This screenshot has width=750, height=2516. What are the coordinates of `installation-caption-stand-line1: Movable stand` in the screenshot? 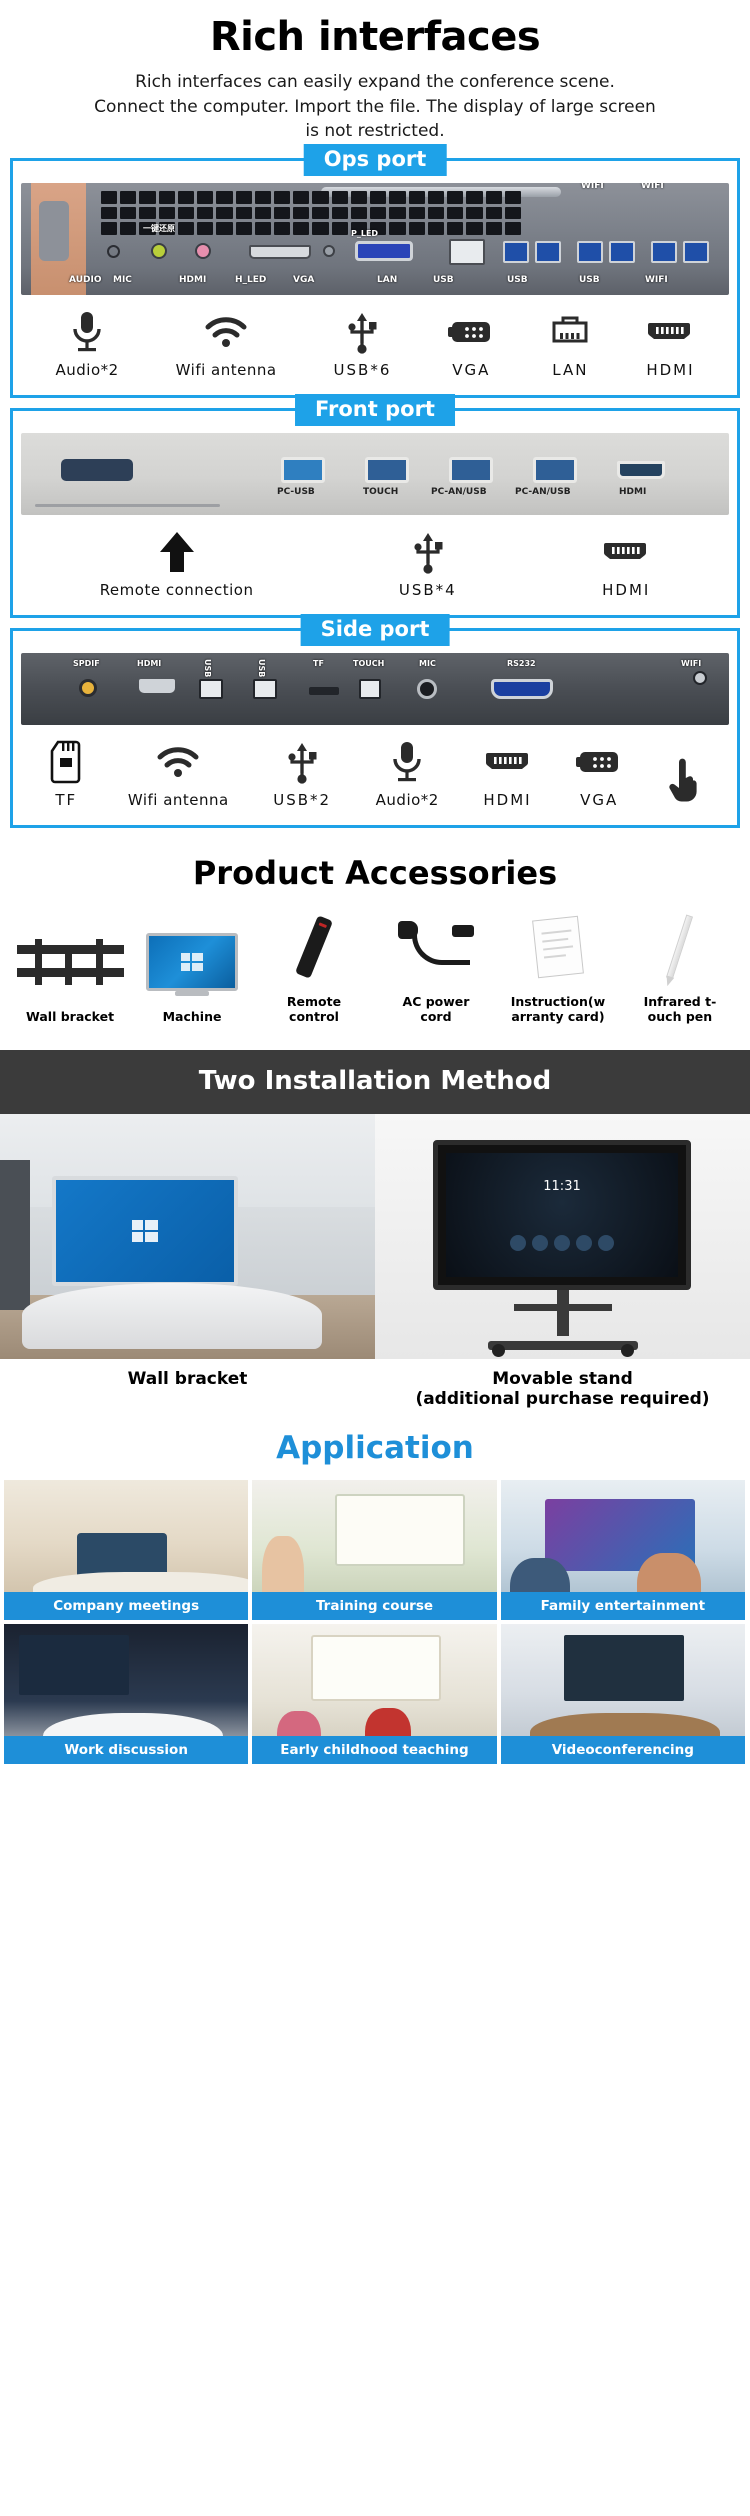 It's located at (562, 1378).